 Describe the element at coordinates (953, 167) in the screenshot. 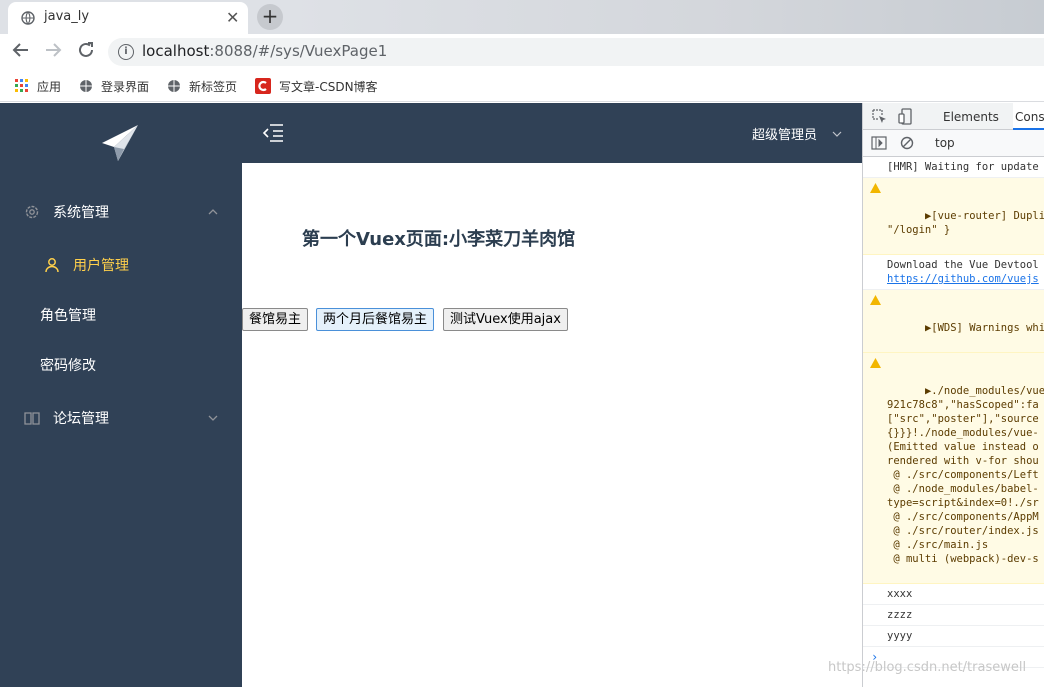

I see `console-message: [HMR] Waiting for update` at that location.